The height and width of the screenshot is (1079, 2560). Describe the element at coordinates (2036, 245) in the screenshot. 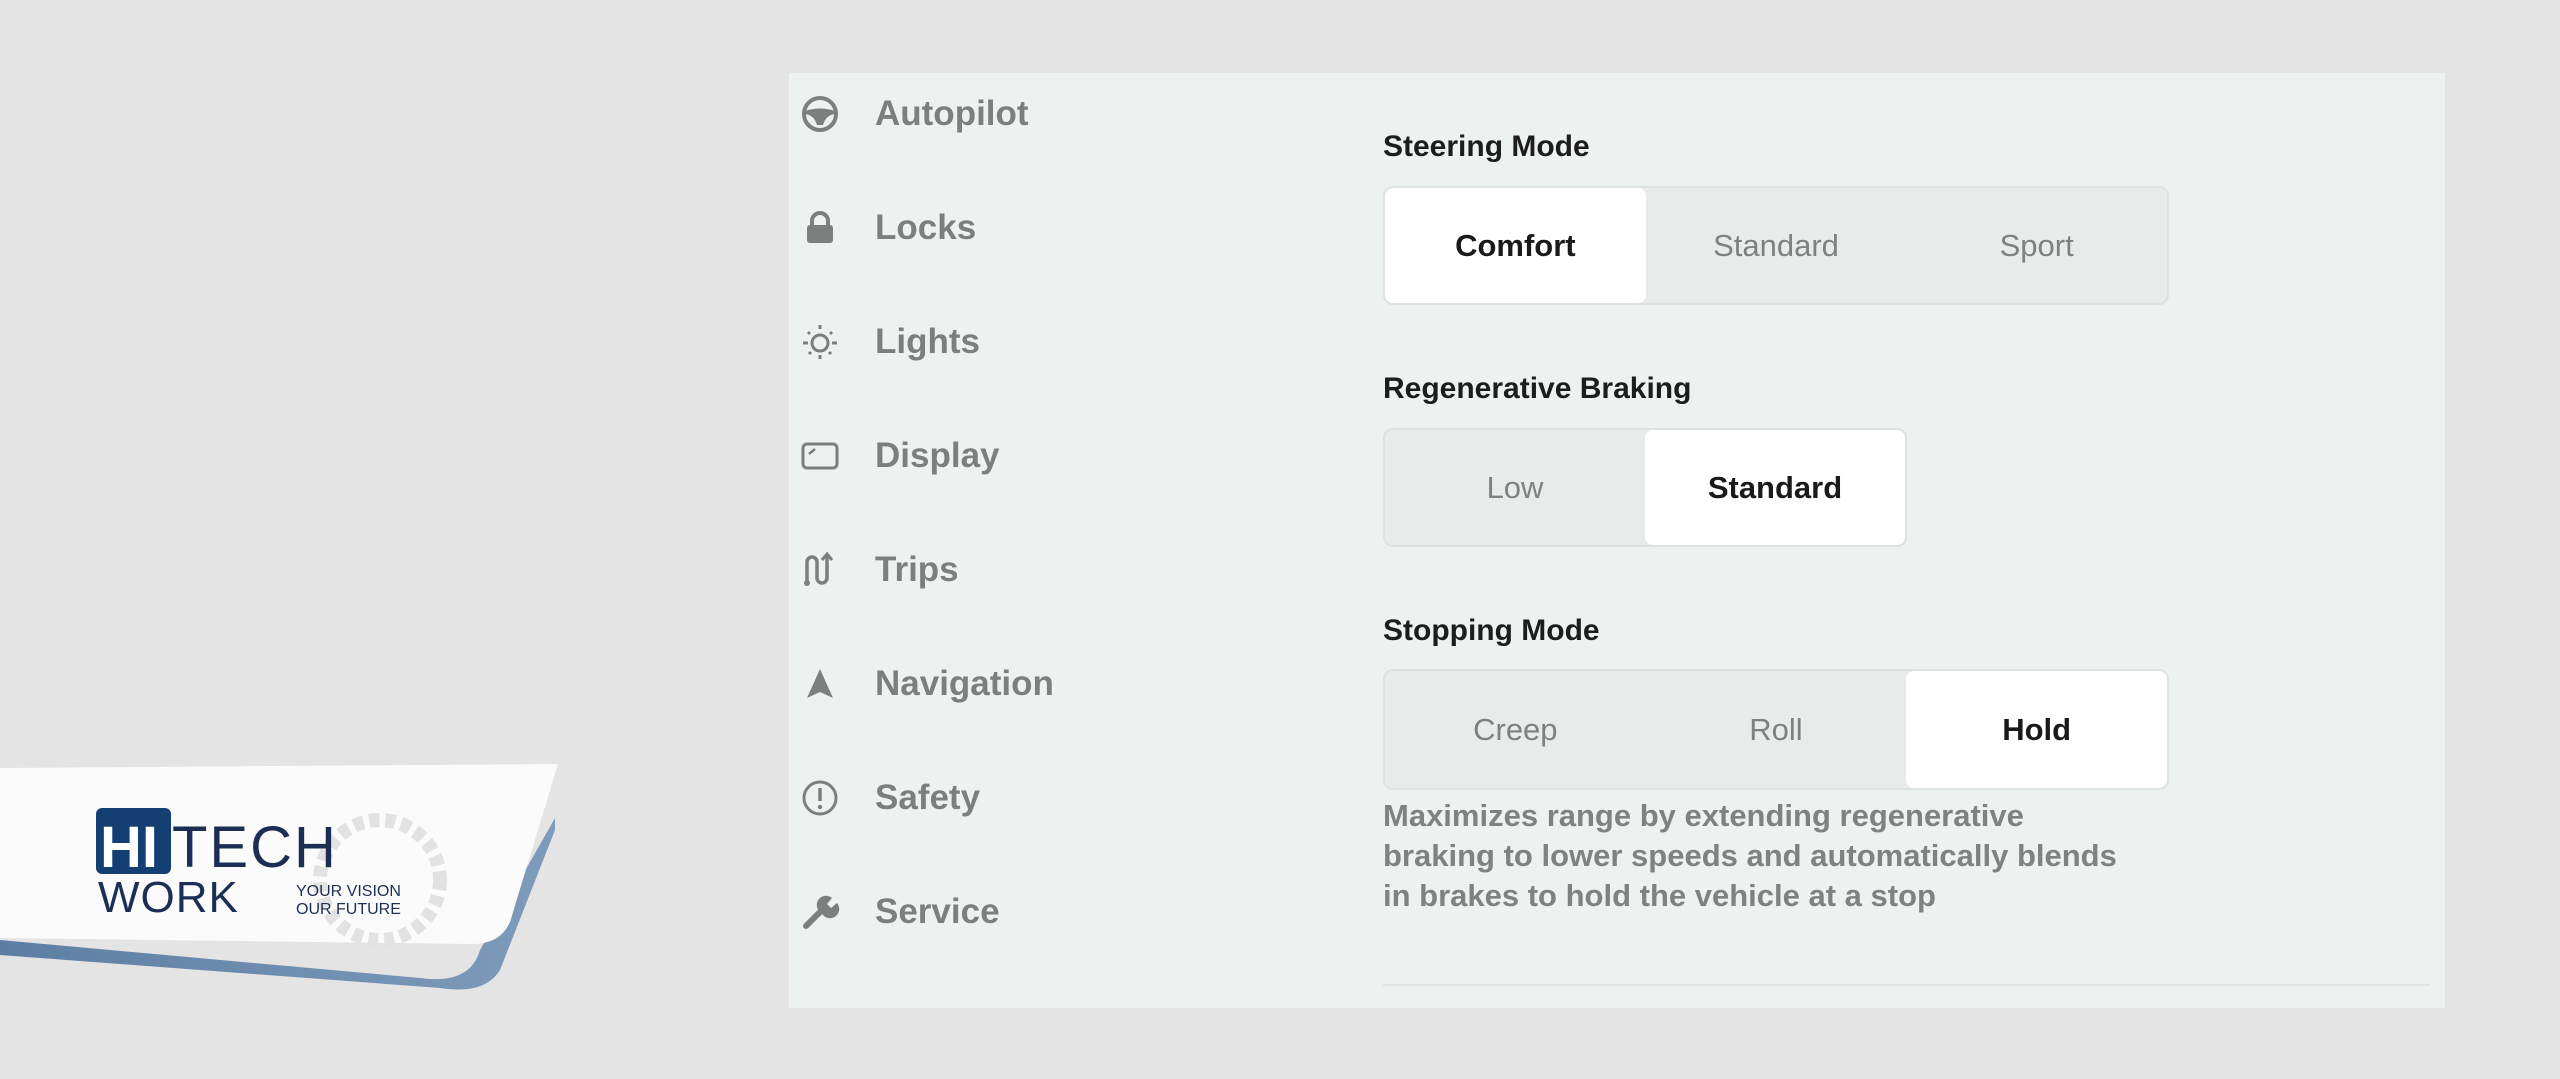

I see `steering-option-sport: Sport` at that location.